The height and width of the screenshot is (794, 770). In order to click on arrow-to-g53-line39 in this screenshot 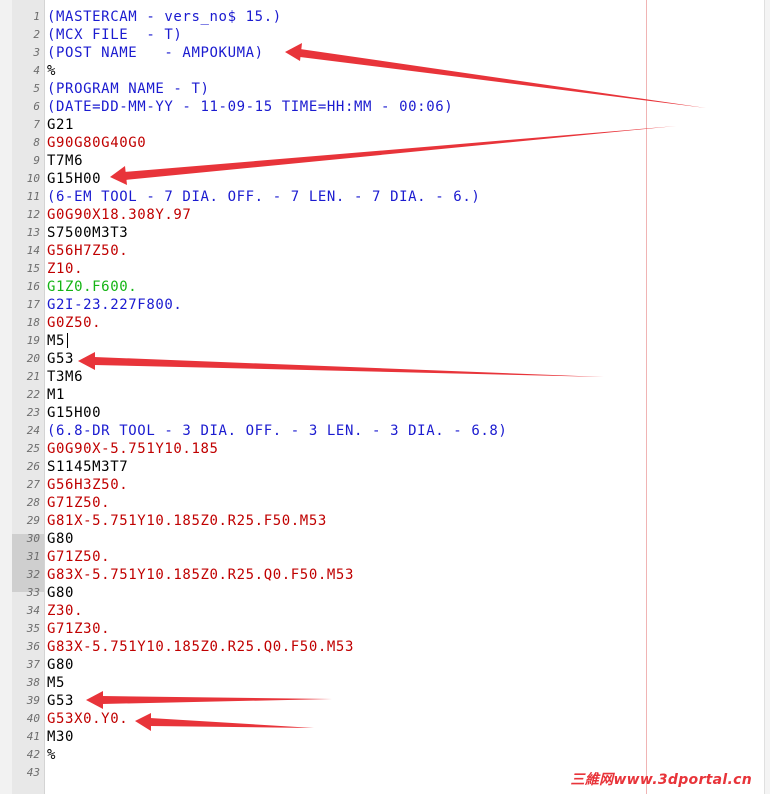, I will do `click(209, 700)`.